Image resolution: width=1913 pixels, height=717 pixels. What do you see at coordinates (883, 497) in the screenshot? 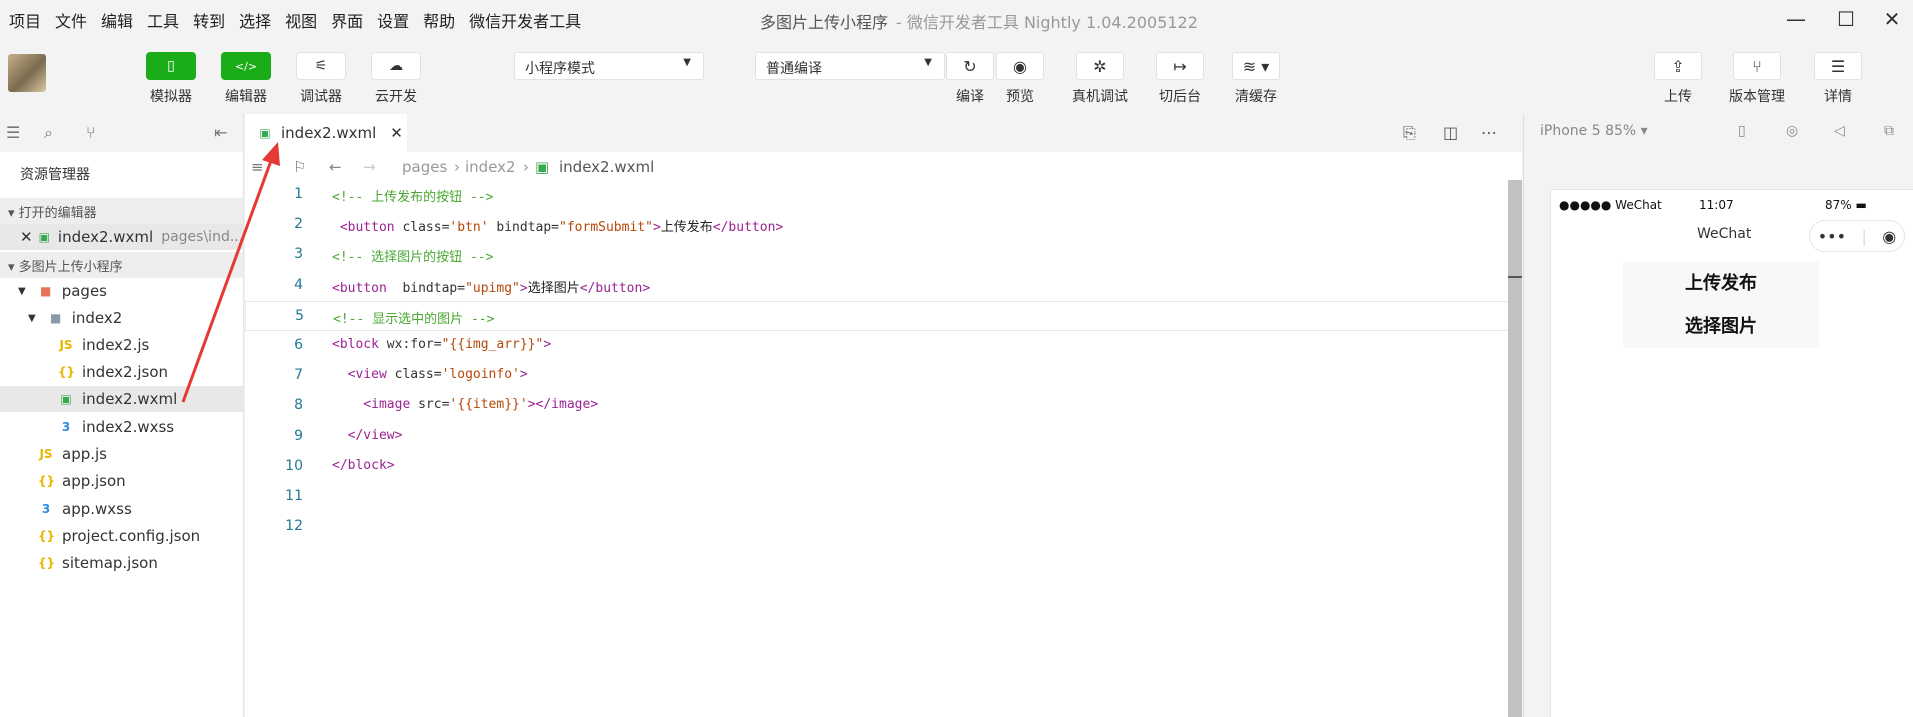
I see `code-line: 11` at bounding box center [883, 497].